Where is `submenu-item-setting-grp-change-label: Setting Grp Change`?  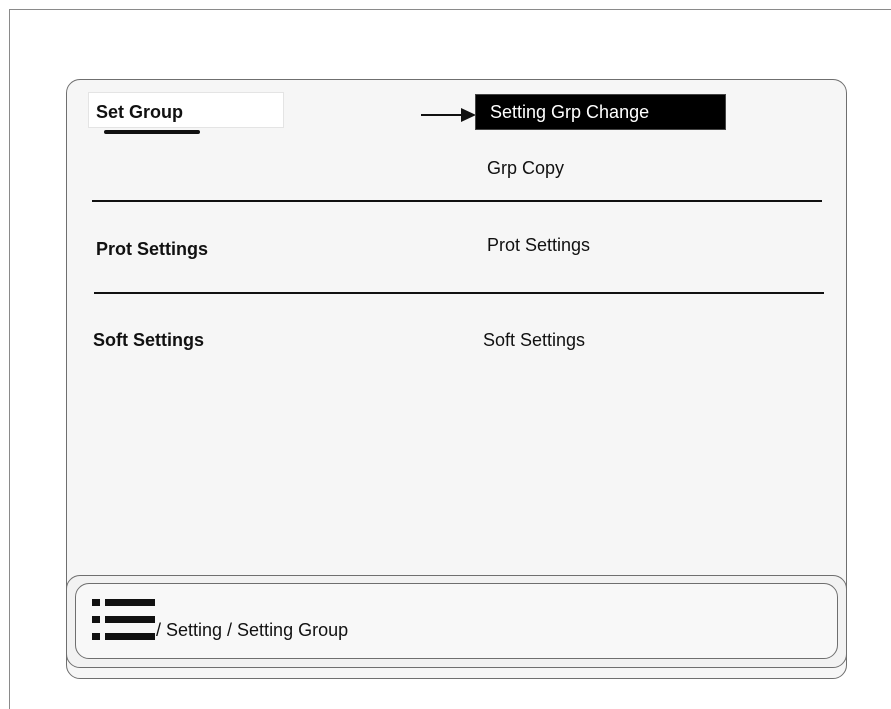 submenu-item-setting-grp-change-label: Setting Grp Change is located at coordinates (570, 111).